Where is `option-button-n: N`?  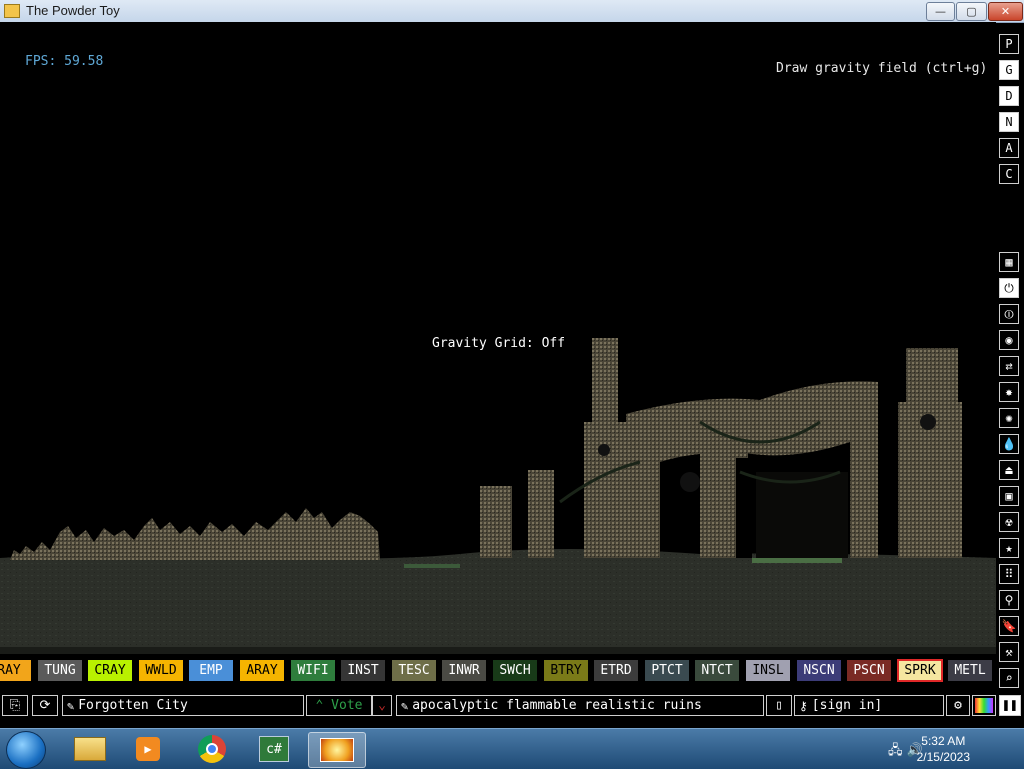 option-button-n: N is located at coordinates (1009, 122).